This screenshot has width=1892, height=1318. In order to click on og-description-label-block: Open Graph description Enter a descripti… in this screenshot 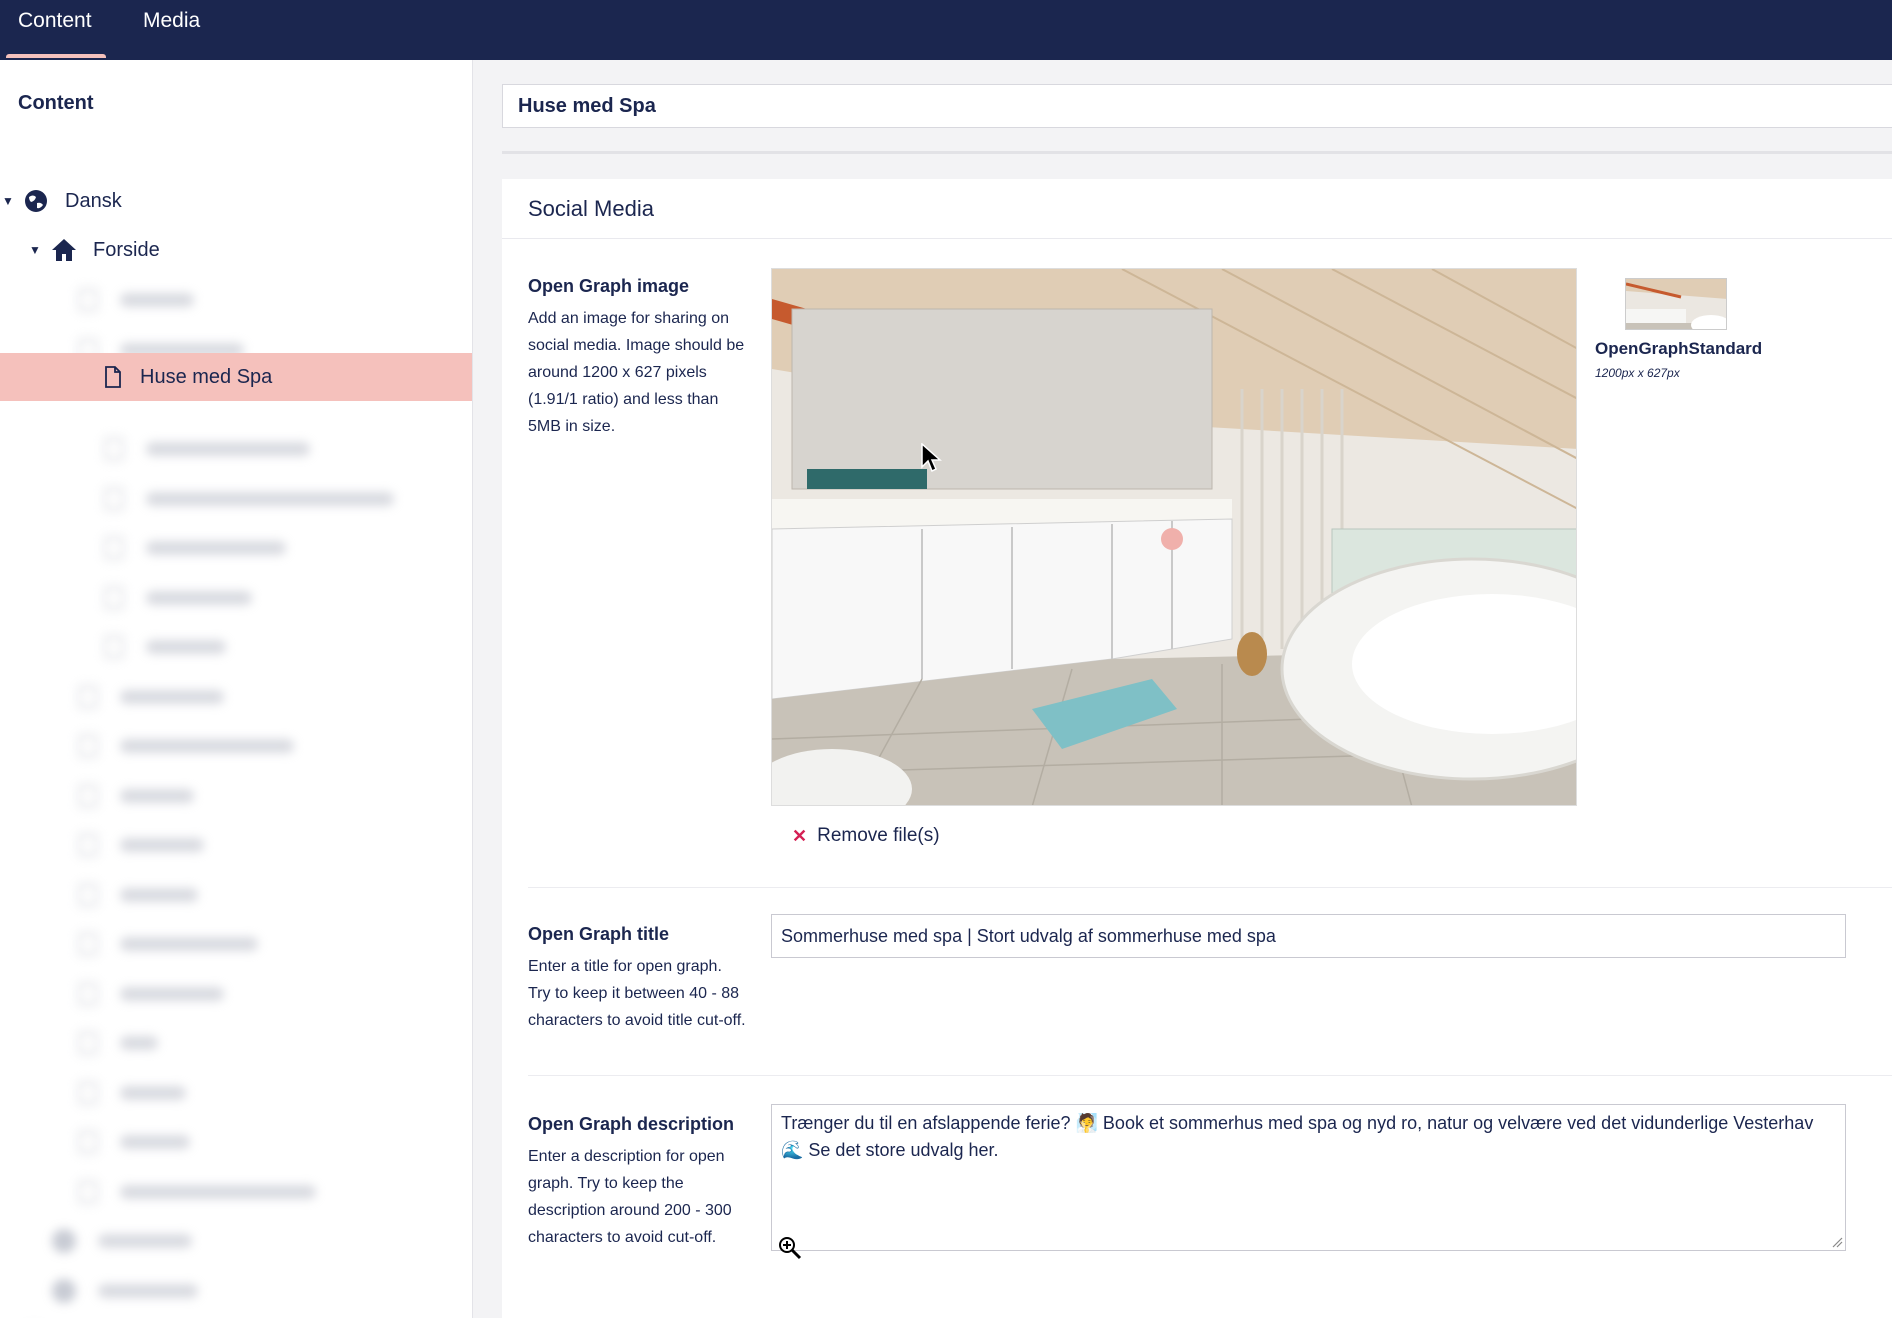, I will do `click(638, 1181)`.